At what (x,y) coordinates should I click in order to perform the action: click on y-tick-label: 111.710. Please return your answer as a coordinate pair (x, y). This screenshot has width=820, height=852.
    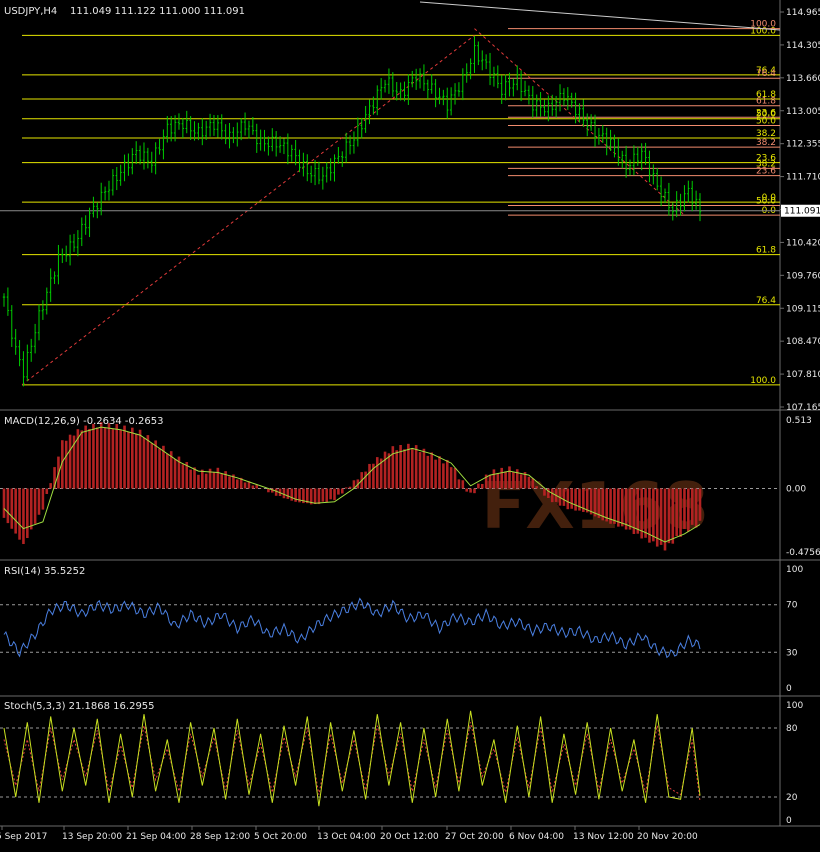
    Looking at the image, I should click on (803, 178).